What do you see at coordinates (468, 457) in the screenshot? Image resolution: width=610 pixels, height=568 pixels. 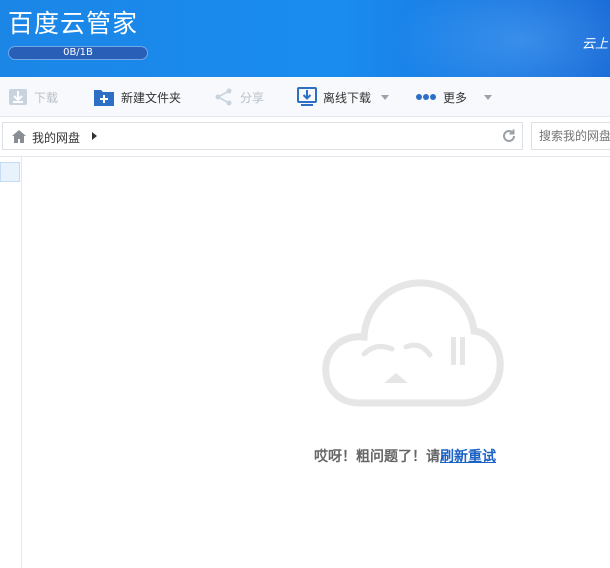 I see `retry-link: 刷新重试` at bounding box center [468, 457].